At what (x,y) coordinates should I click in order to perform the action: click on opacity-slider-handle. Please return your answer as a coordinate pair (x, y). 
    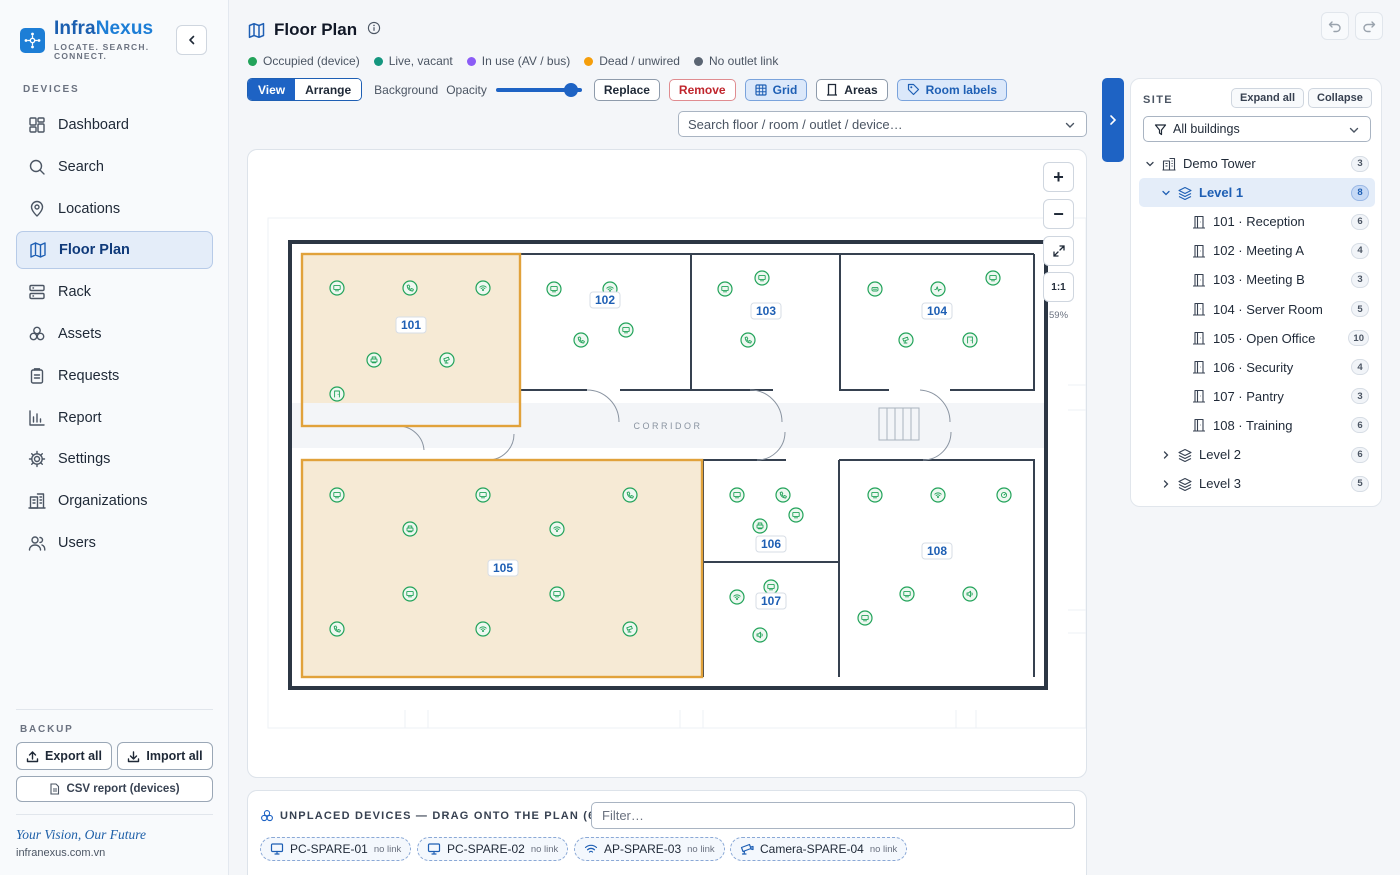
    Looking at the image, I should click on (570, 89).